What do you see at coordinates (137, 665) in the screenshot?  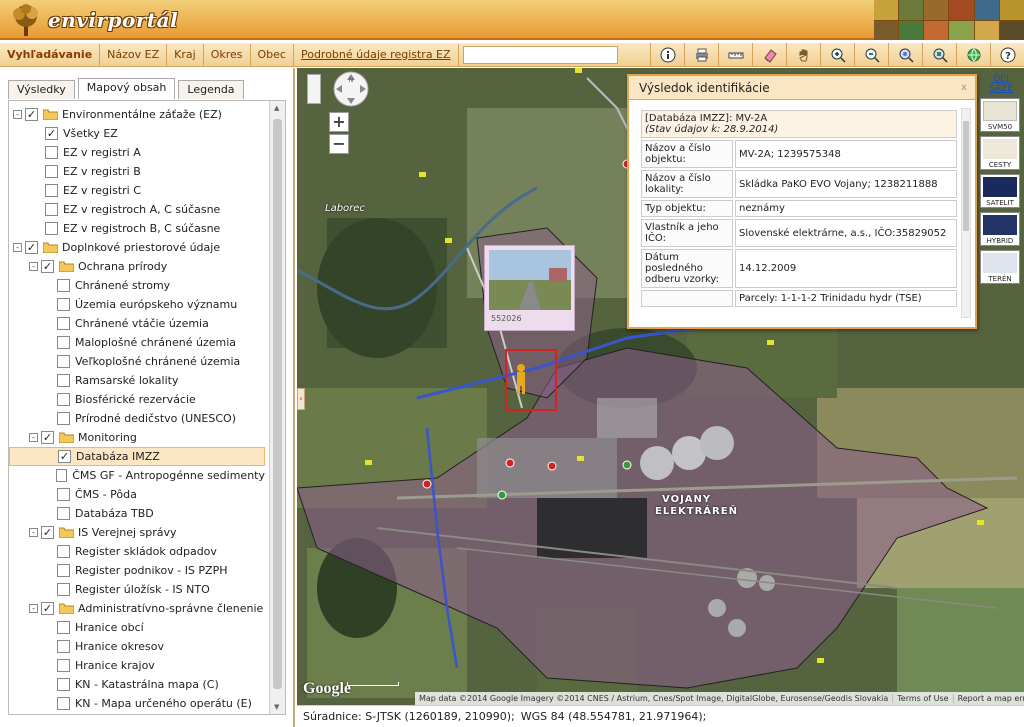 I see `tree-item: Hranice krajov` at bounding box center [137, 665].